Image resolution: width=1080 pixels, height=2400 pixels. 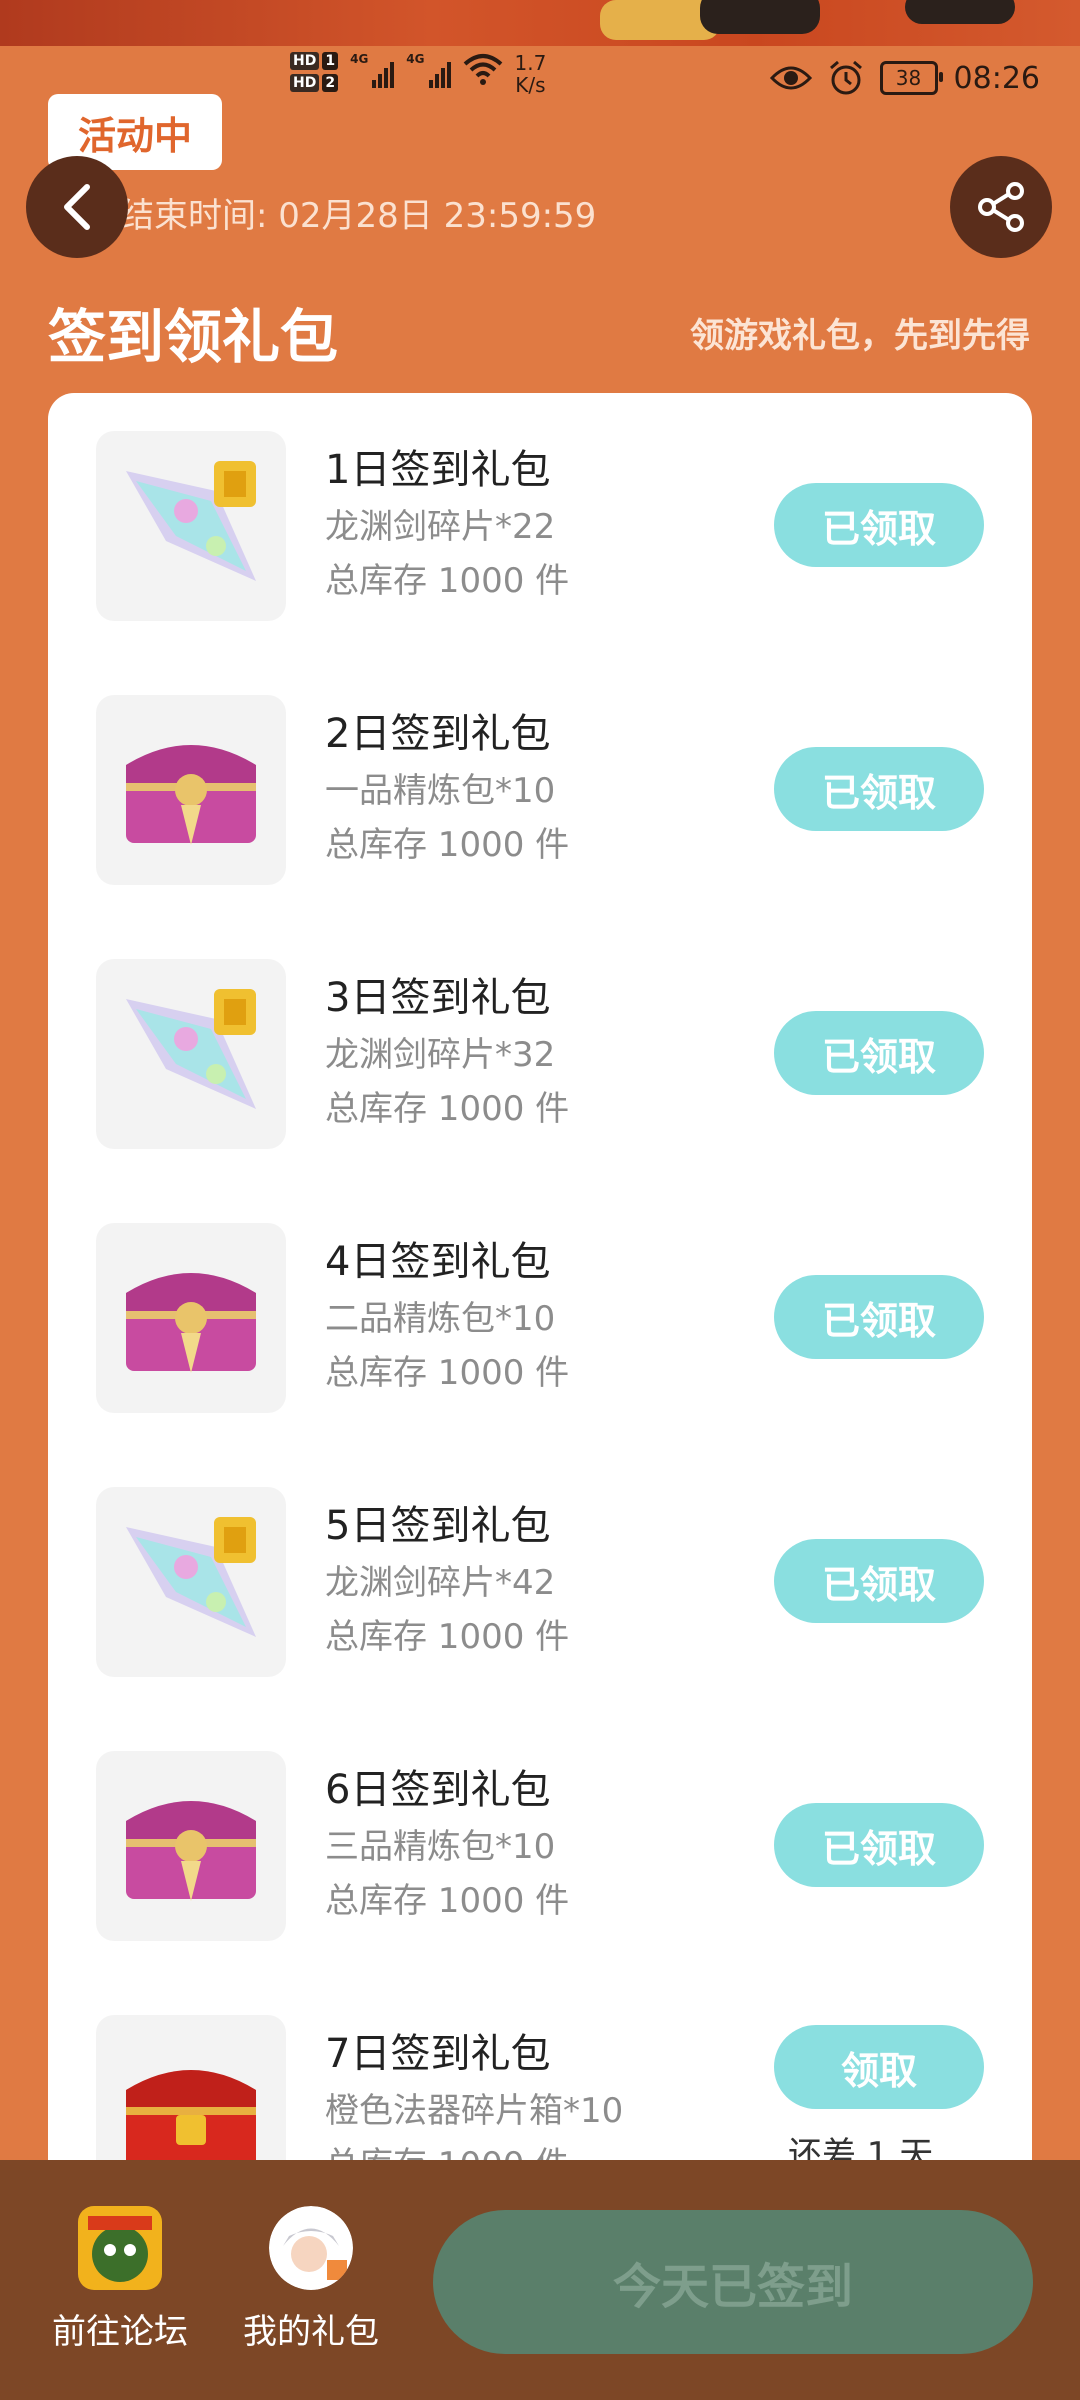 I want to click on share-button, so click(x=1001, y=207).